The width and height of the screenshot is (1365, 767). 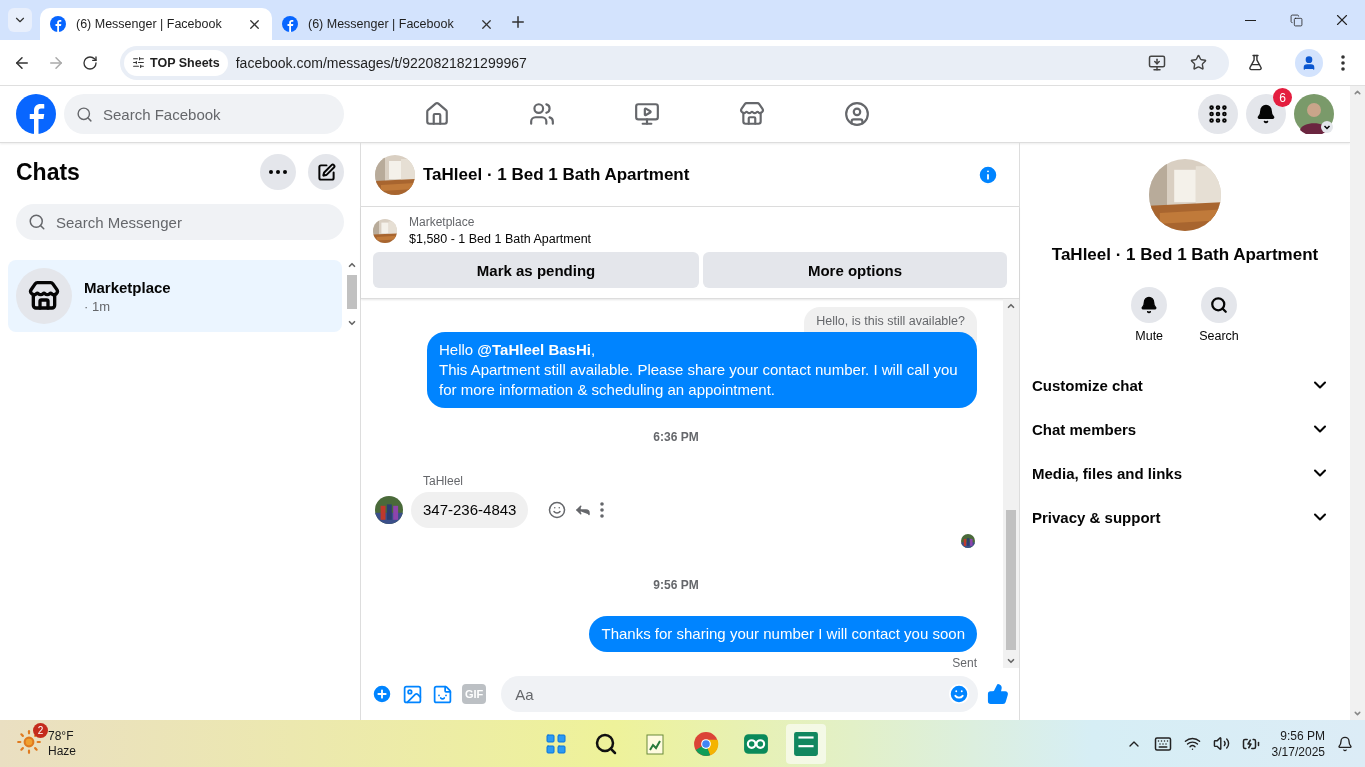 What do you see at coordinates (20, 20) in the screenshot?
I see `tab-search-button` at bounding box center [20, 20].